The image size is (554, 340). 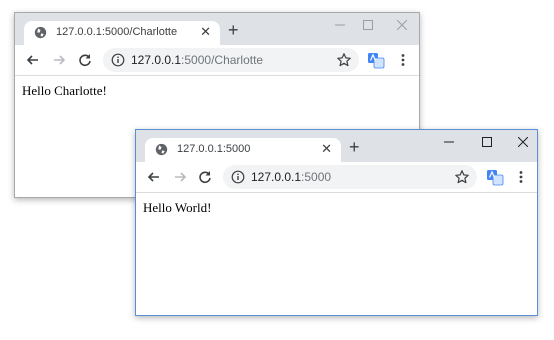 What do you see at coordinates (316, 177) in the screenshot?
I see `url-path: :5000` at bounding box center [316, 177].